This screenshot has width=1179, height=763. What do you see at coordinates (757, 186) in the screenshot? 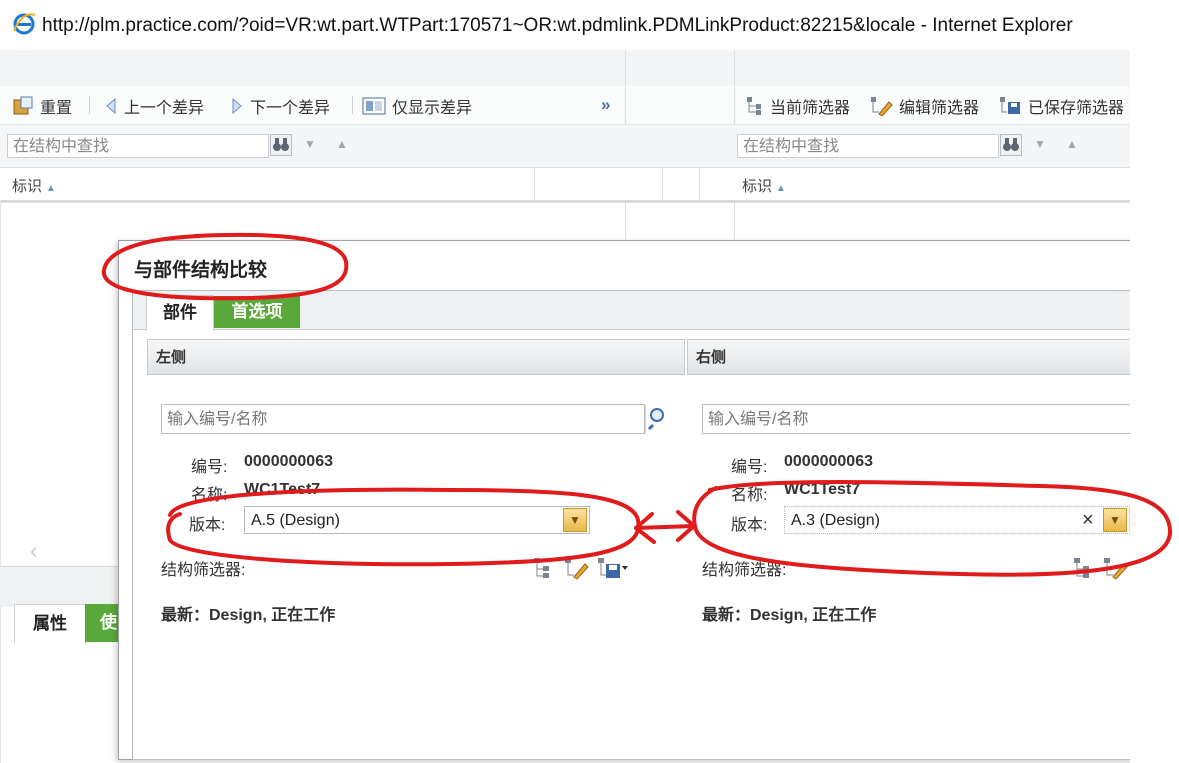
I see `right-identifier-label: 标识` at bounding box center [757, 186].